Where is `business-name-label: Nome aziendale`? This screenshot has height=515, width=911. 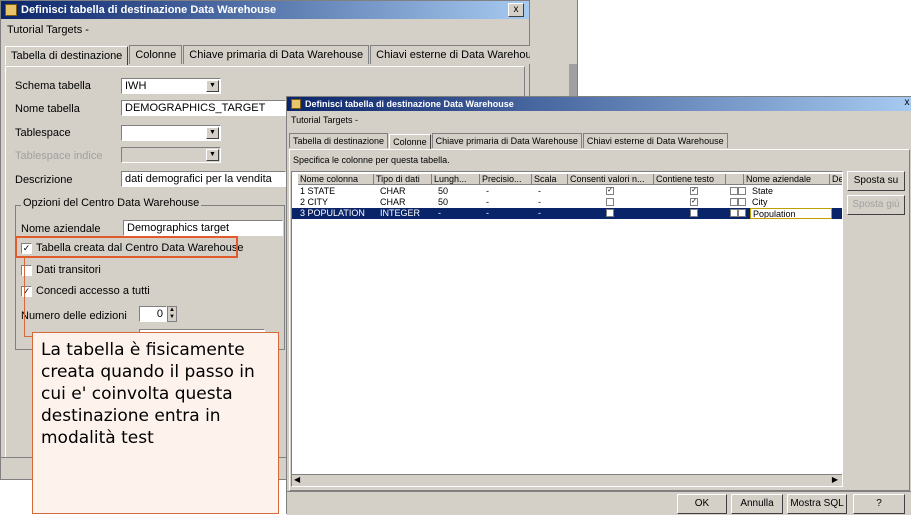
business-name-label: Nome aziendale is located at coordinates (61, 229).